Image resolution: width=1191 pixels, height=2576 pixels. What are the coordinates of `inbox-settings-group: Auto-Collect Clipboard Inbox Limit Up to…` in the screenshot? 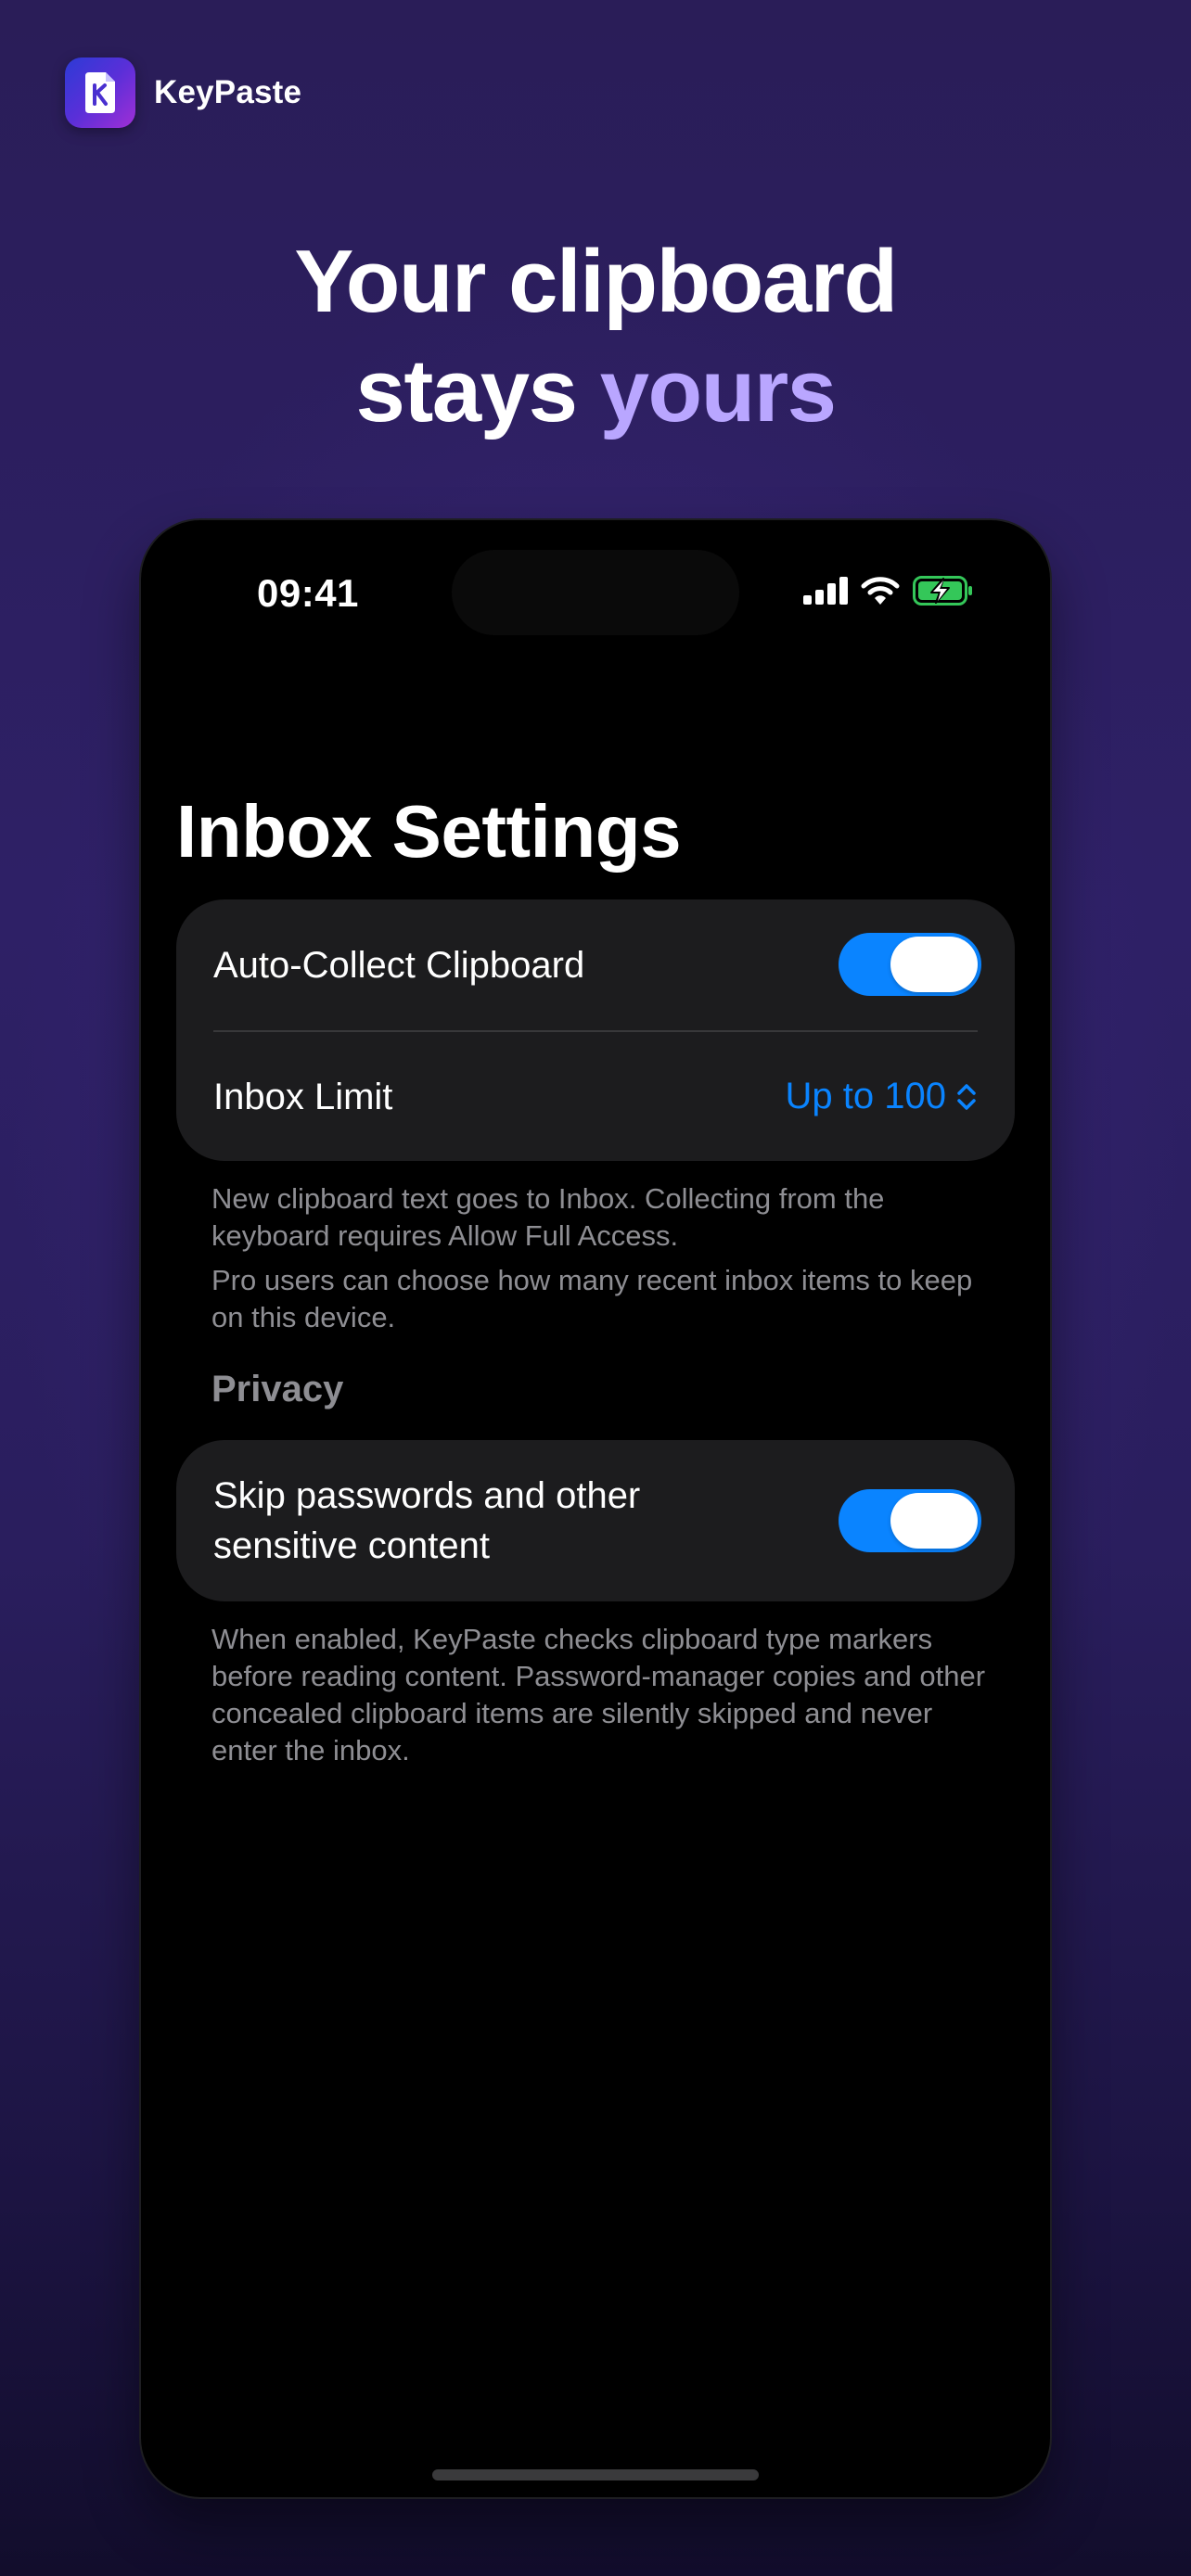 It's located at (595, 1030).